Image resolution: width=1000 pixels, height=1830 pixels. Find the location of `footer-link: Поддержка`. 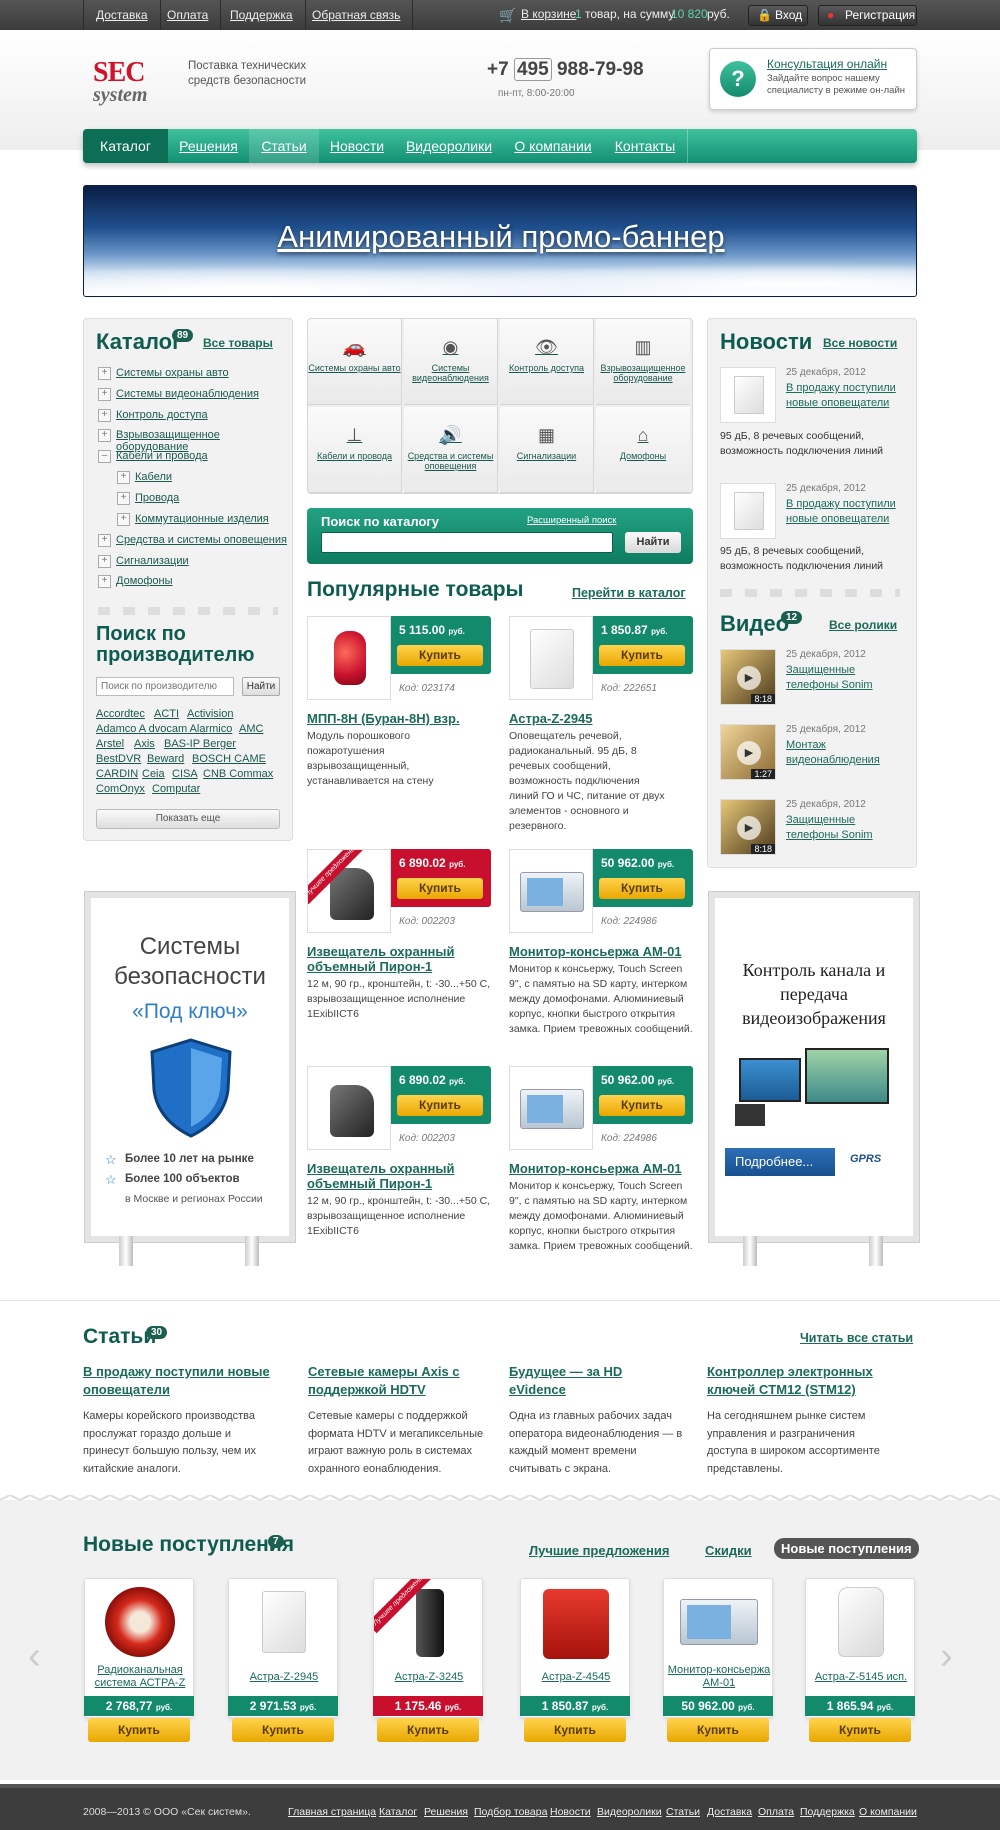

footer-link: Поддержка is located at coordinates (827, 1812).